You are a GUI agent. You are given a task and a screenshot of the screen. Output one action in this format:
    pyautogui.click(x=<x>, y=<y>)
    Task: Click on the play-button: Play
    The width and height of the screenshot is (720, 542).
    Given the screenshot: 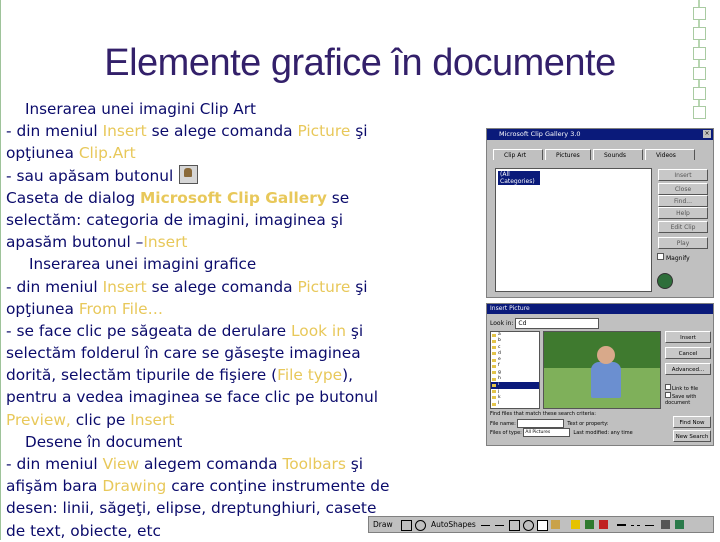 What is the action you would take?
    pyautogui.click(x=683, y=243)
    